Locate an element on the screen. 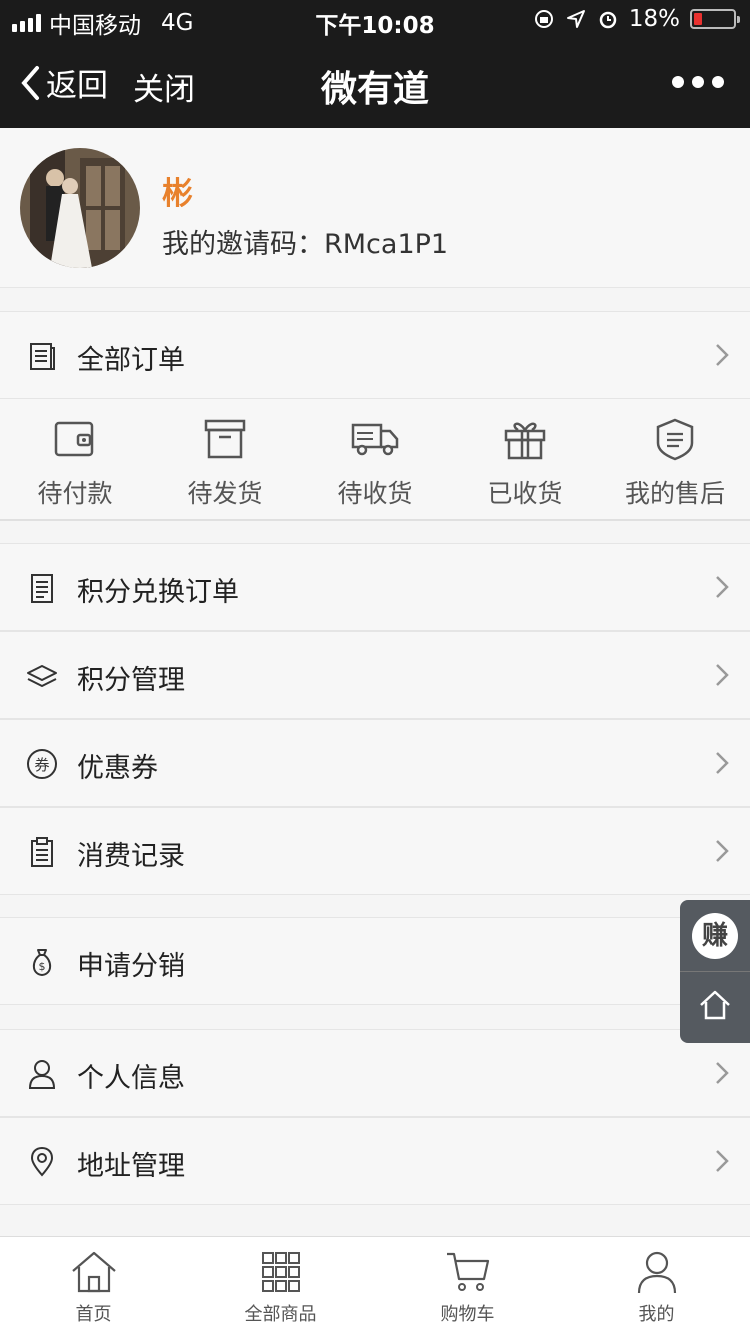 The height and width of the screenshot is (1334, 750). gift-icon is located at coordinates (525, 441).